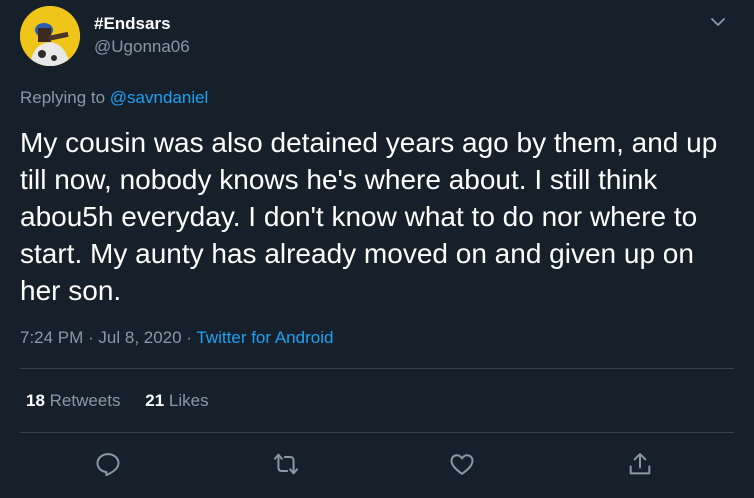 Image resolution: width=754 pixels, height=498 pixels. Describe the element at coordinates (63, 97) in the screenshot. I see `replying-to-label: Replying to` at that location.